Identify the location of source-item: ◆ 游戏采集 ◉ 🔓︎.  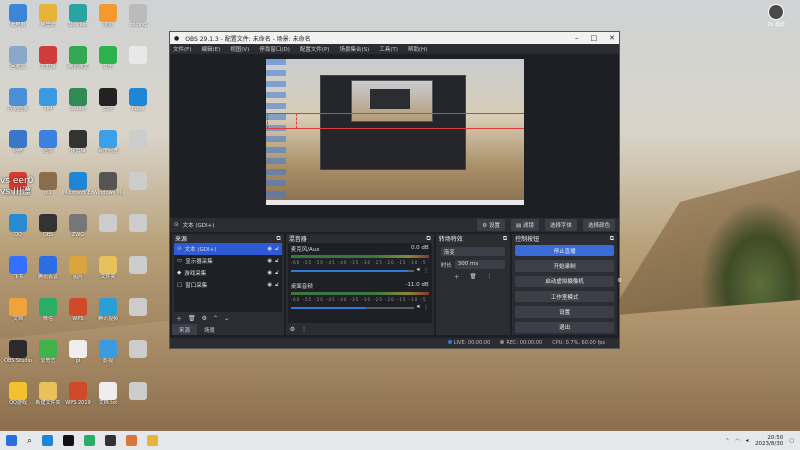
(228, 273).